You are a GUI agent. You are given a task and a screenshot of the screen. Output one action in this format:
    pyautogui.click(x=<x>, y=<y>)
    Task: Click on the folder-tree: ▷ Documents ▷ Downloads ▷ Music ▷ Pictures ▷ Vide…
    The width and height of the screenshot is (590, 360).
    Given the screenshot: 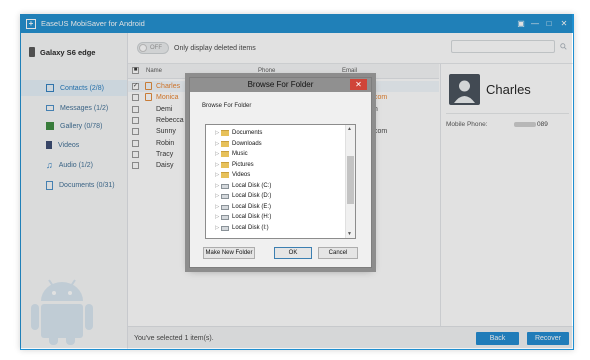 What is the action you would take?
    pyautogui.click(x=280, y=181)
    